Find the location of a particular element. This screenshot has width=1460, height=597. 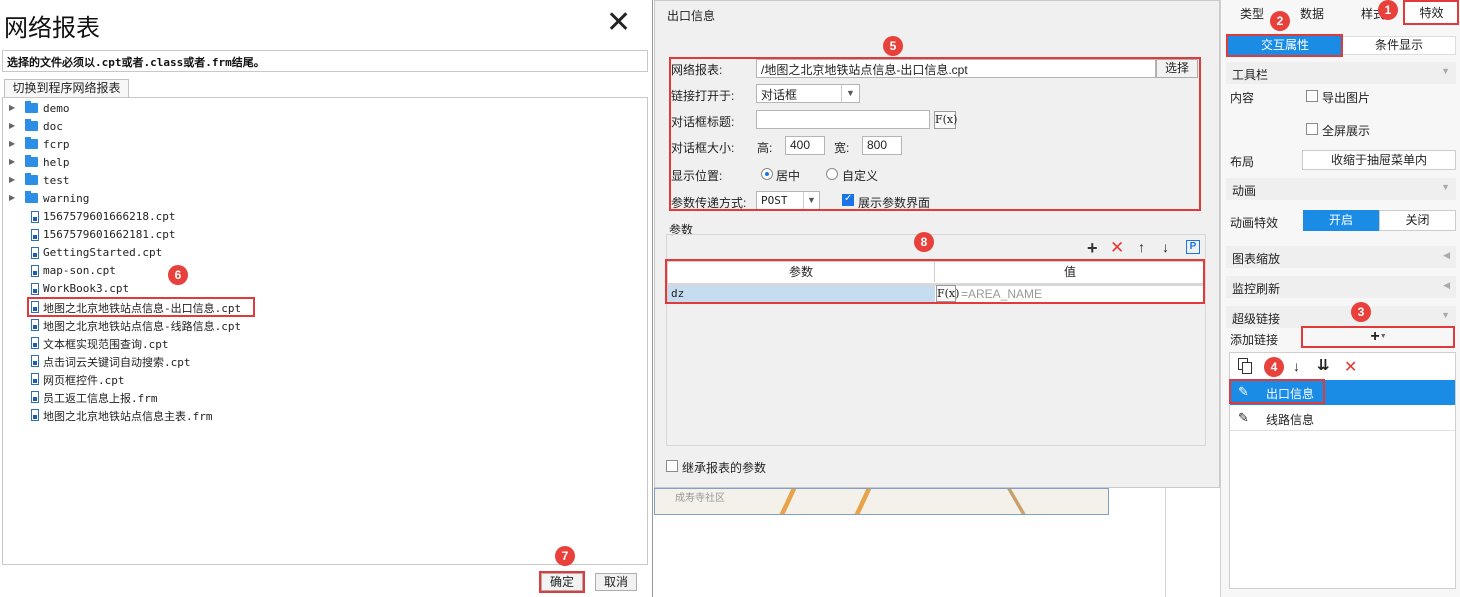

width-field: 800 is located at coordinates (882, 145).